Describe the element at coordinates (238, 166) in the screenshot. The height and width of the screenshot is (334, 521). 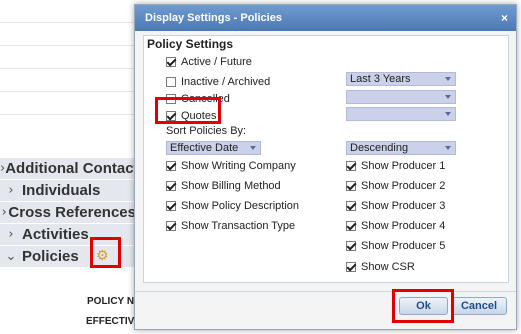
I see `checkbox-label: Show Writing Company` at that location.